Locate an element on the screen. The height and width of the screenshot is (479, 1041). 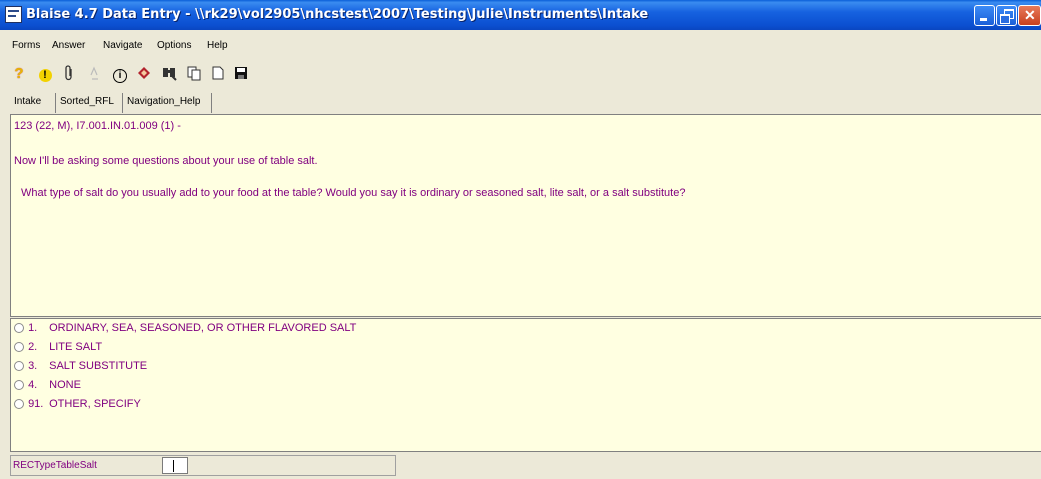
app-icon is located at coordinates (13, 14).